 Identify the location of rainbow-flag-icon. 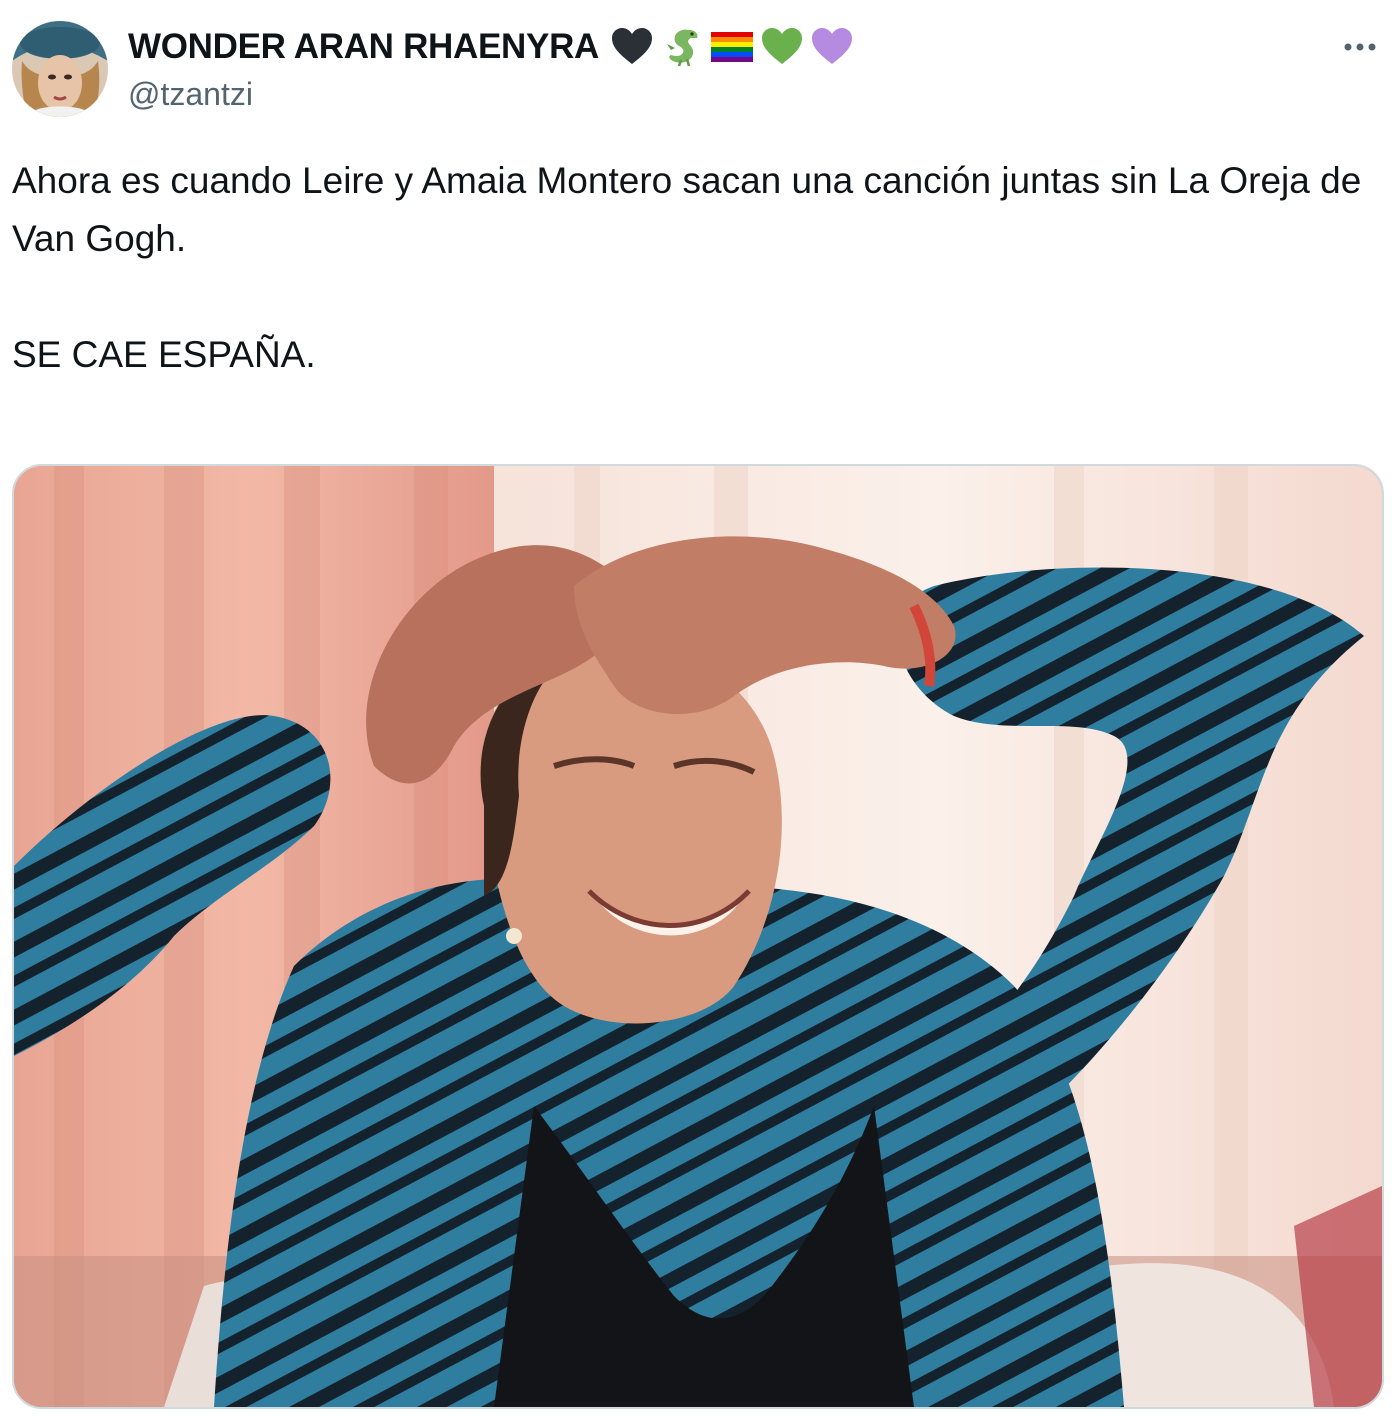
(732, 47).